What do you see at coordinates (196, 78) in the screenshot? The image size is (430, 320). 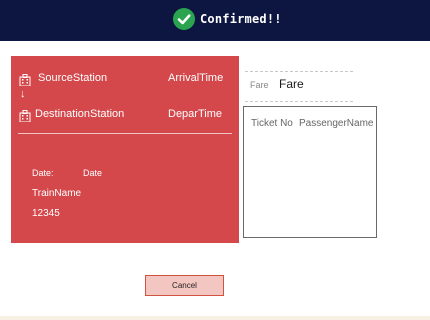 I see `arrival-time: ArrivalTime` at bounding box center [196, 78].